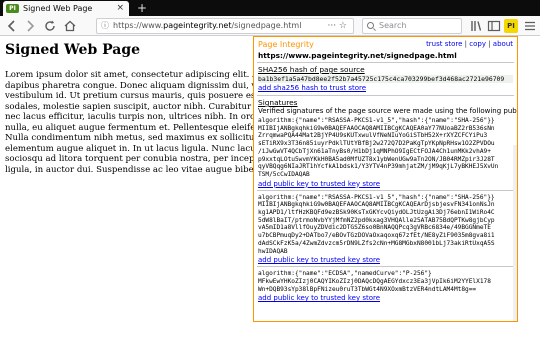 The height and width of the screenshot is (350, 540). Describe the element at coordinates (12, 8) in the screenshot. I see `tab-favicon-icon: PI` at that location.